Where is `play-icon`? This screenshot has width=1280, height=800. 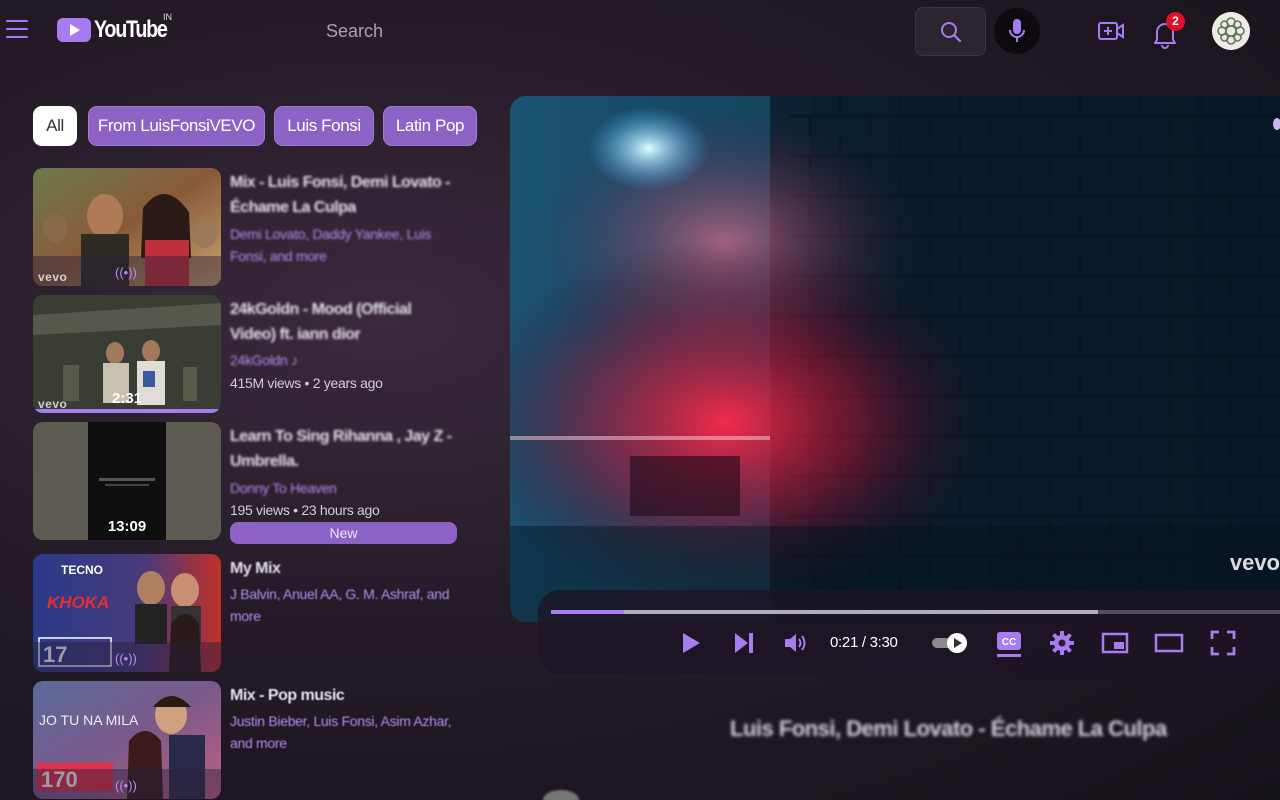 play-icon is located at coordinates (691, 643).